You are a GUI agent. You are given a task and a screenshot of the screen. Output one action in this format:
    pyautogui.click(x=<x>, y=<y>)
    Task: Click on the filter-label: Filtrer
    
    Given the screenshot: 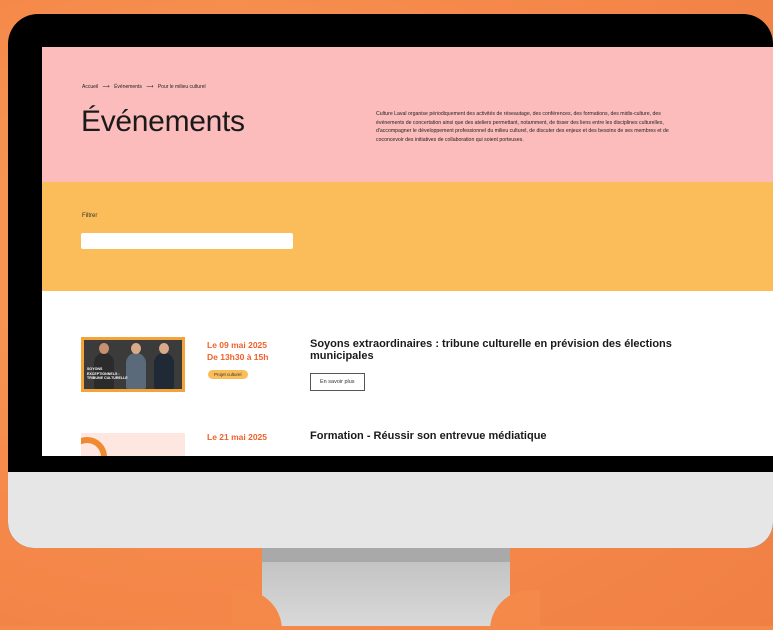 What is the action you would take?
    pyautogui.click(x=90, y=216)
    